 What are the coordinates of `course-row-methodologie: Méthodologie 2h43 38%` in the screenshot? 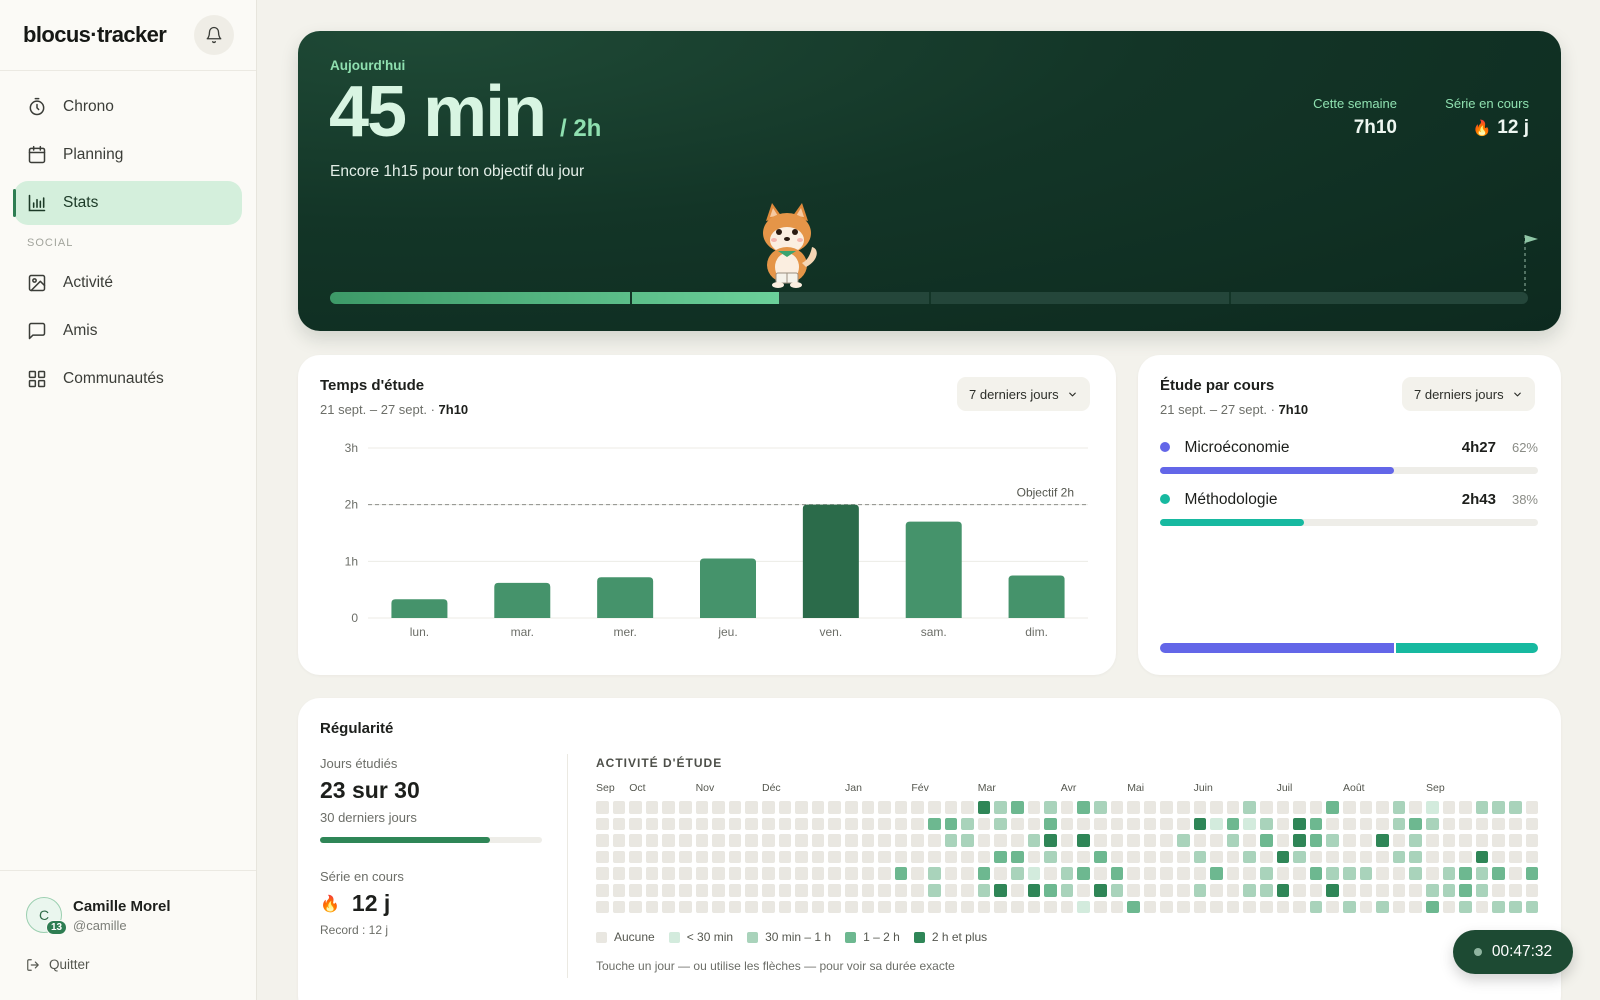 It's located at (1349, 508).